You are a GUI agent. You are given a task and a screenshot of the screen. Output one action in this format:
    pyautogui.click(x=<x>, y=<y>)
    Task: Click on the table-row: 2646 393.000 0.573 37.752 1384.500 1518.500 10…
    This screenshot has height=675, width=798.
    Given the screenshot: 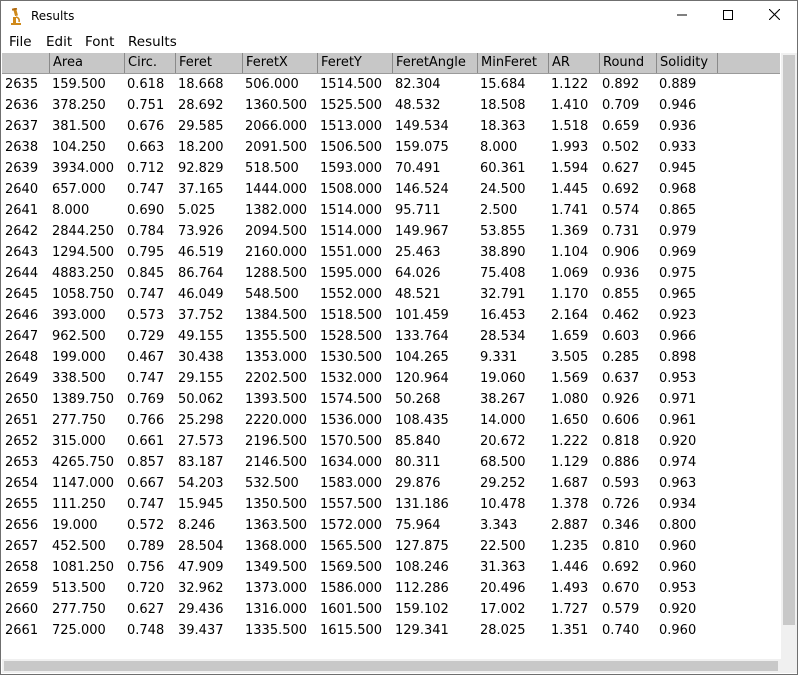 What is the action you would take?
    pyautogui.click(x=391, y=315)
    